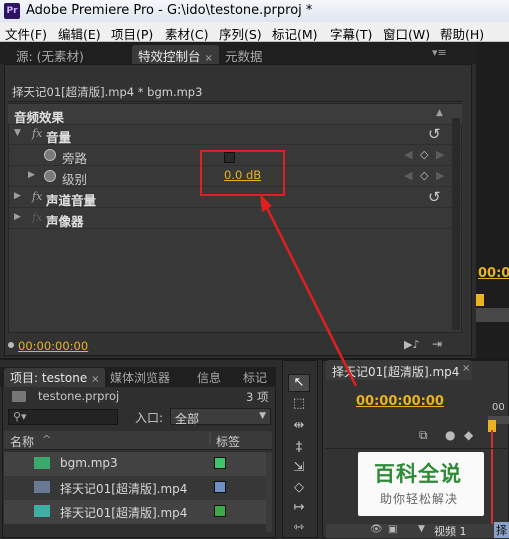 The width and height of the screenshot is (509, 539). I want to click on watermark-logo: 百科全说 助你轻松解决, so click(421, 484).